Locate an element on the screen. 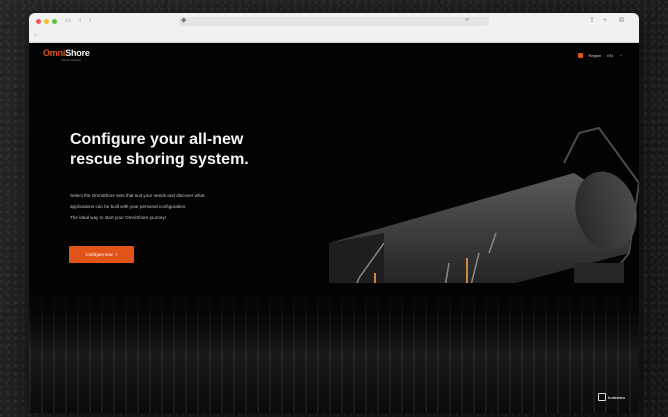  back-icon: ‹ is located at coordinates (80, 21).